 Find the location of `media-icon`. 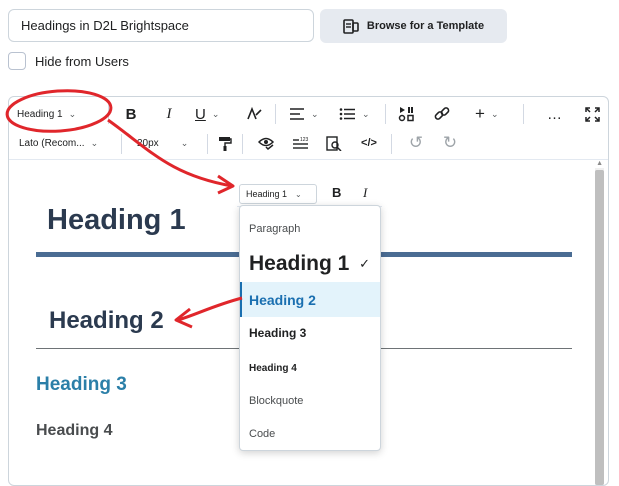

media-icon is located at coordinates (406, 114).